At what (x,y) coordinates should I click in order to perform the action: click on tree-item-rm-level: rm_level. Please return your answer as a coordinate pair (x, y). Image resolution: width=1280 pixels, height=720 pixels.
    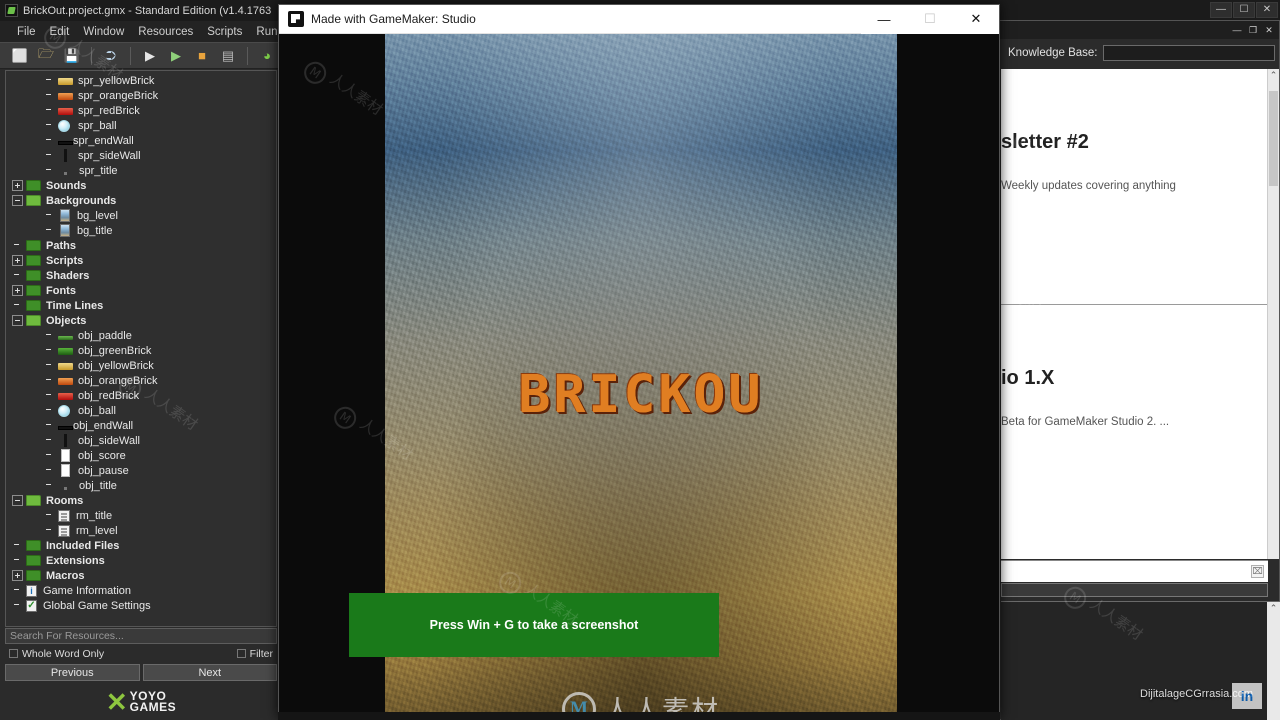
    Looking at the image, I should click on (141, 530).